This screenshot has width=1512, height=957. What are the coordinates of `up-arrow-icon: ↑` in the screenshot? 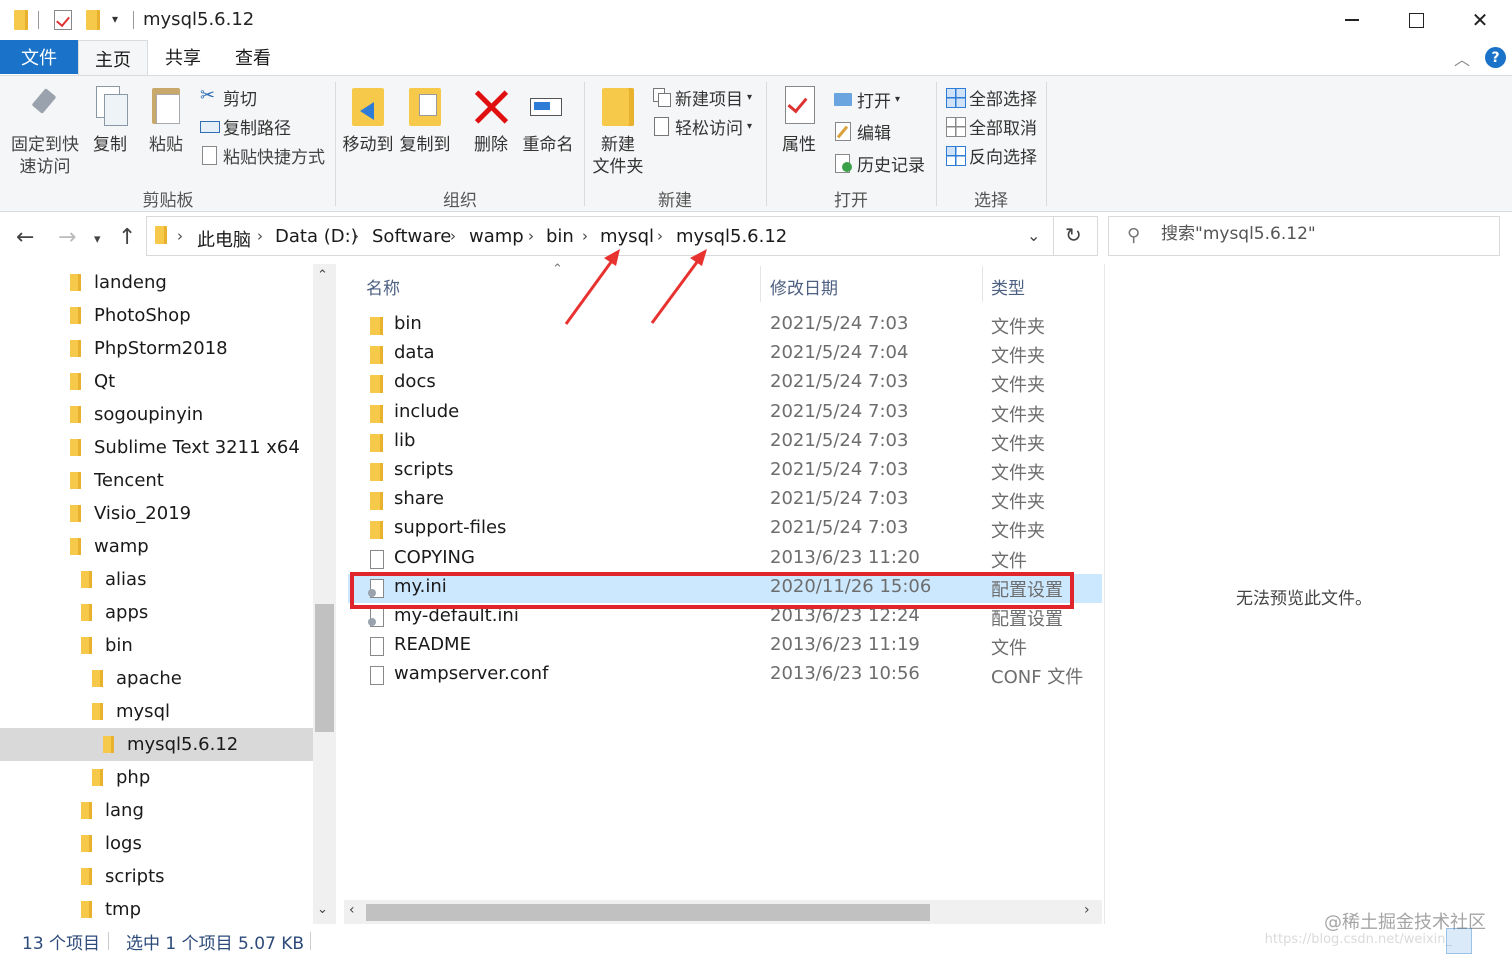 It's located at (127, 237).